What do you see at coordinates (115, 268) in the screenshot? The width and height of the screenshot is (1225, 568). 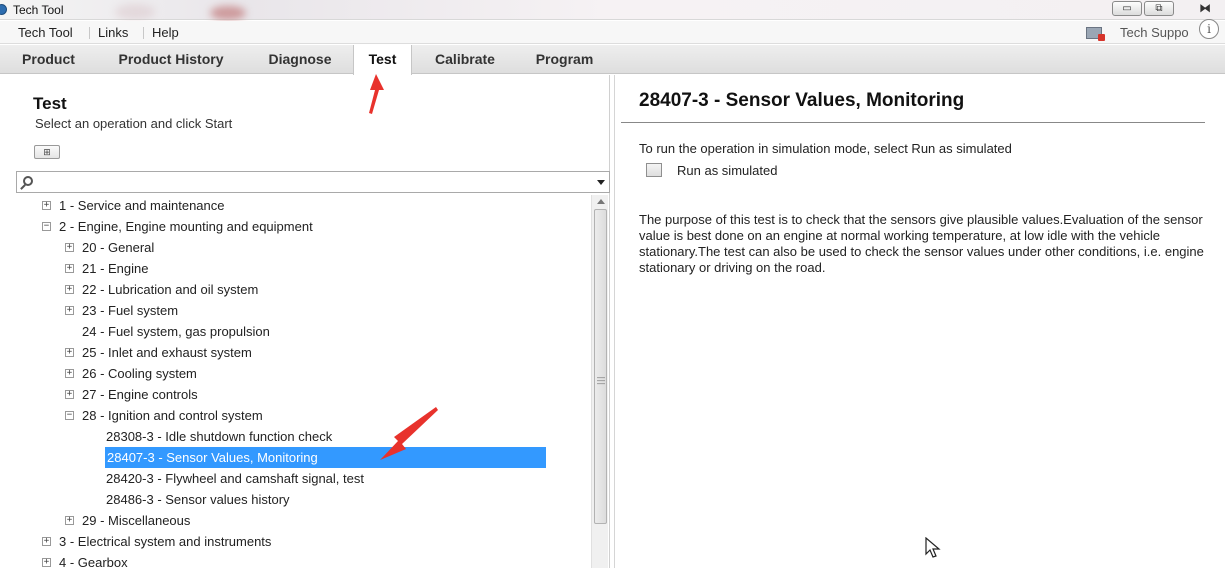 I see `tree-item-label: 21 - Engine` at bounding box center [115, 268].